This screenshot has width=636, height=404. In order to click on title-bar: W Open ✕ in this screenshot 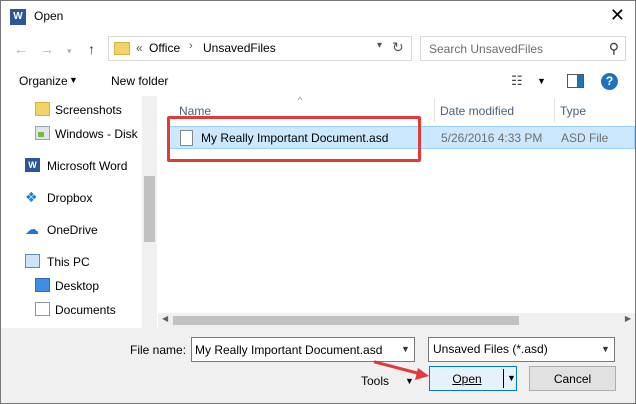, I will do `click(318, 16)`.